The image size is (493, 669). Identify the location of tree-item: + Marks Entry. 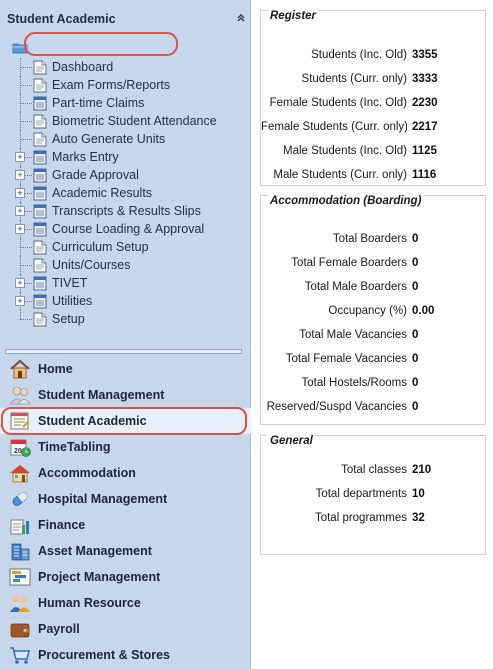
(125, 157).